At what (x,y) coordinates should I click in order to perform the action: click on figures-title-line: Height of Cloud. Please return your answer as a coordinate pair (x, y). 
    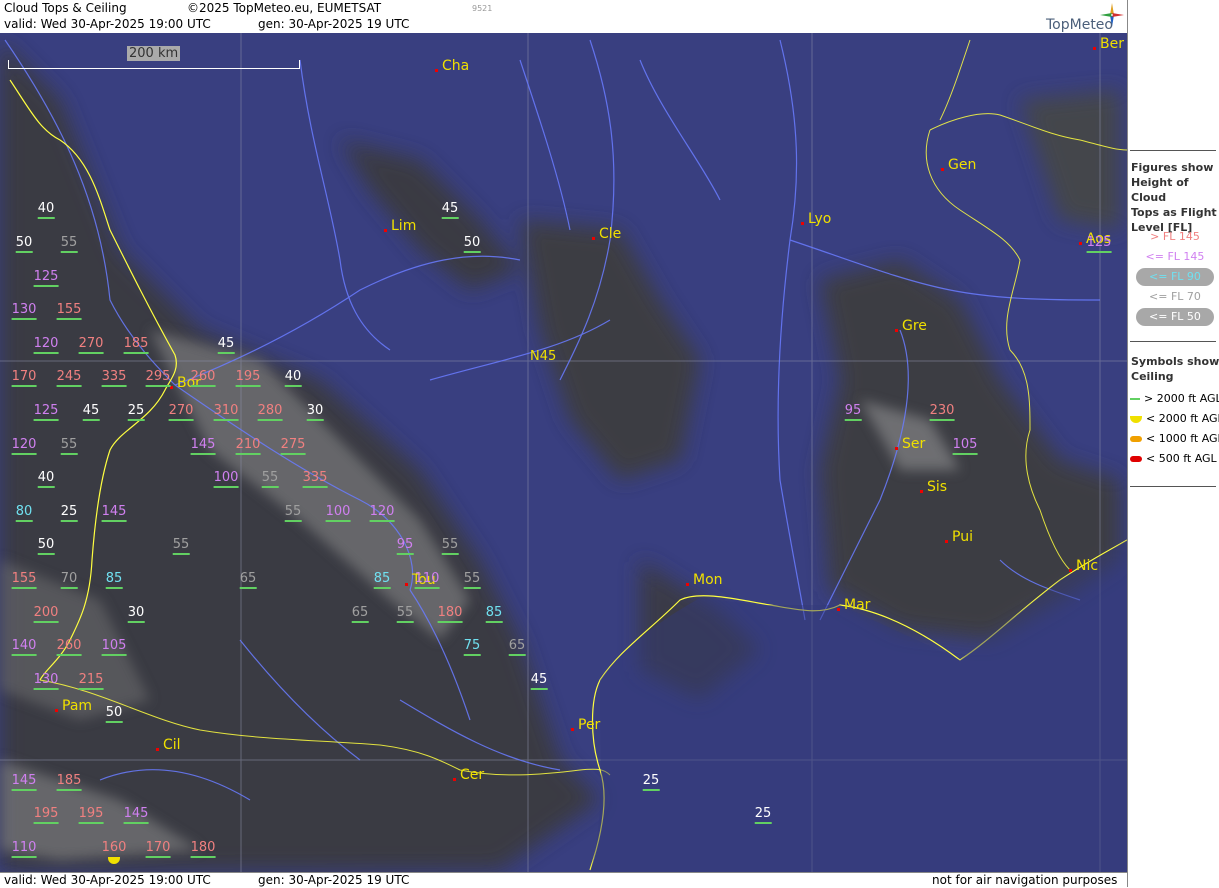
    Looking at the image, I should click on (1160, 190).